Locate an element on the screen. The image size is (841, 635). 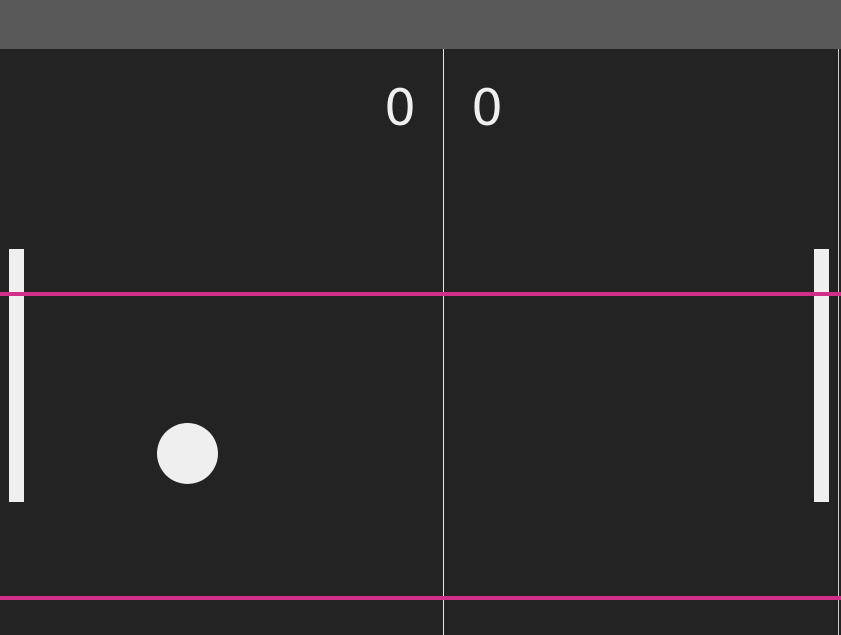
court-right-edge is located at coordinates (838, 342).